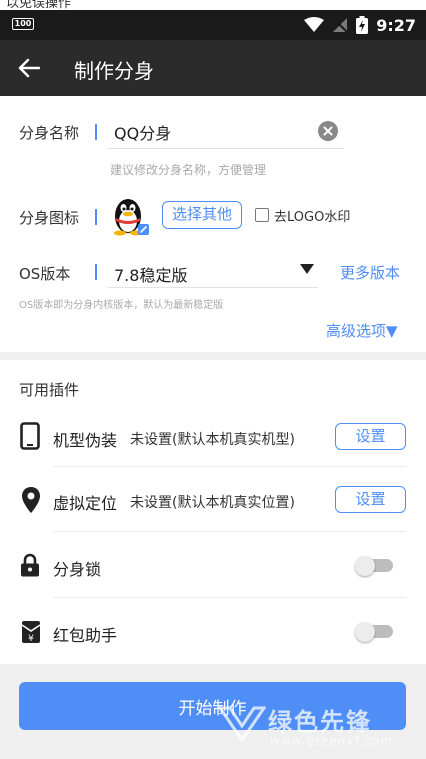  Describe the element at coordinates (396, 25) in the screenshot. I see `status-time: 9:27` at that location.